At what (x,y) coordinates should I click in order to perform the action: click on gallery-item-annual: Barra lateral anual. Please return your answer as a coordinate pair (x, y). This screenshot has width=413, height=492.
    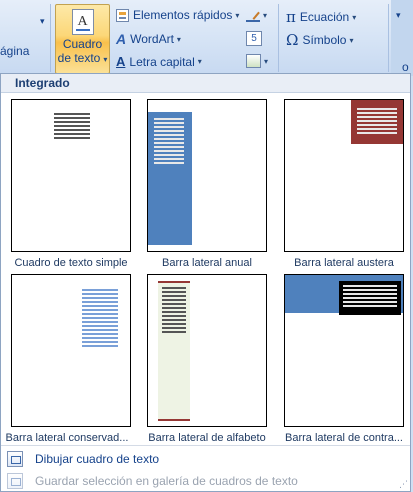
    Looking at the image, I should click on (215, 185).